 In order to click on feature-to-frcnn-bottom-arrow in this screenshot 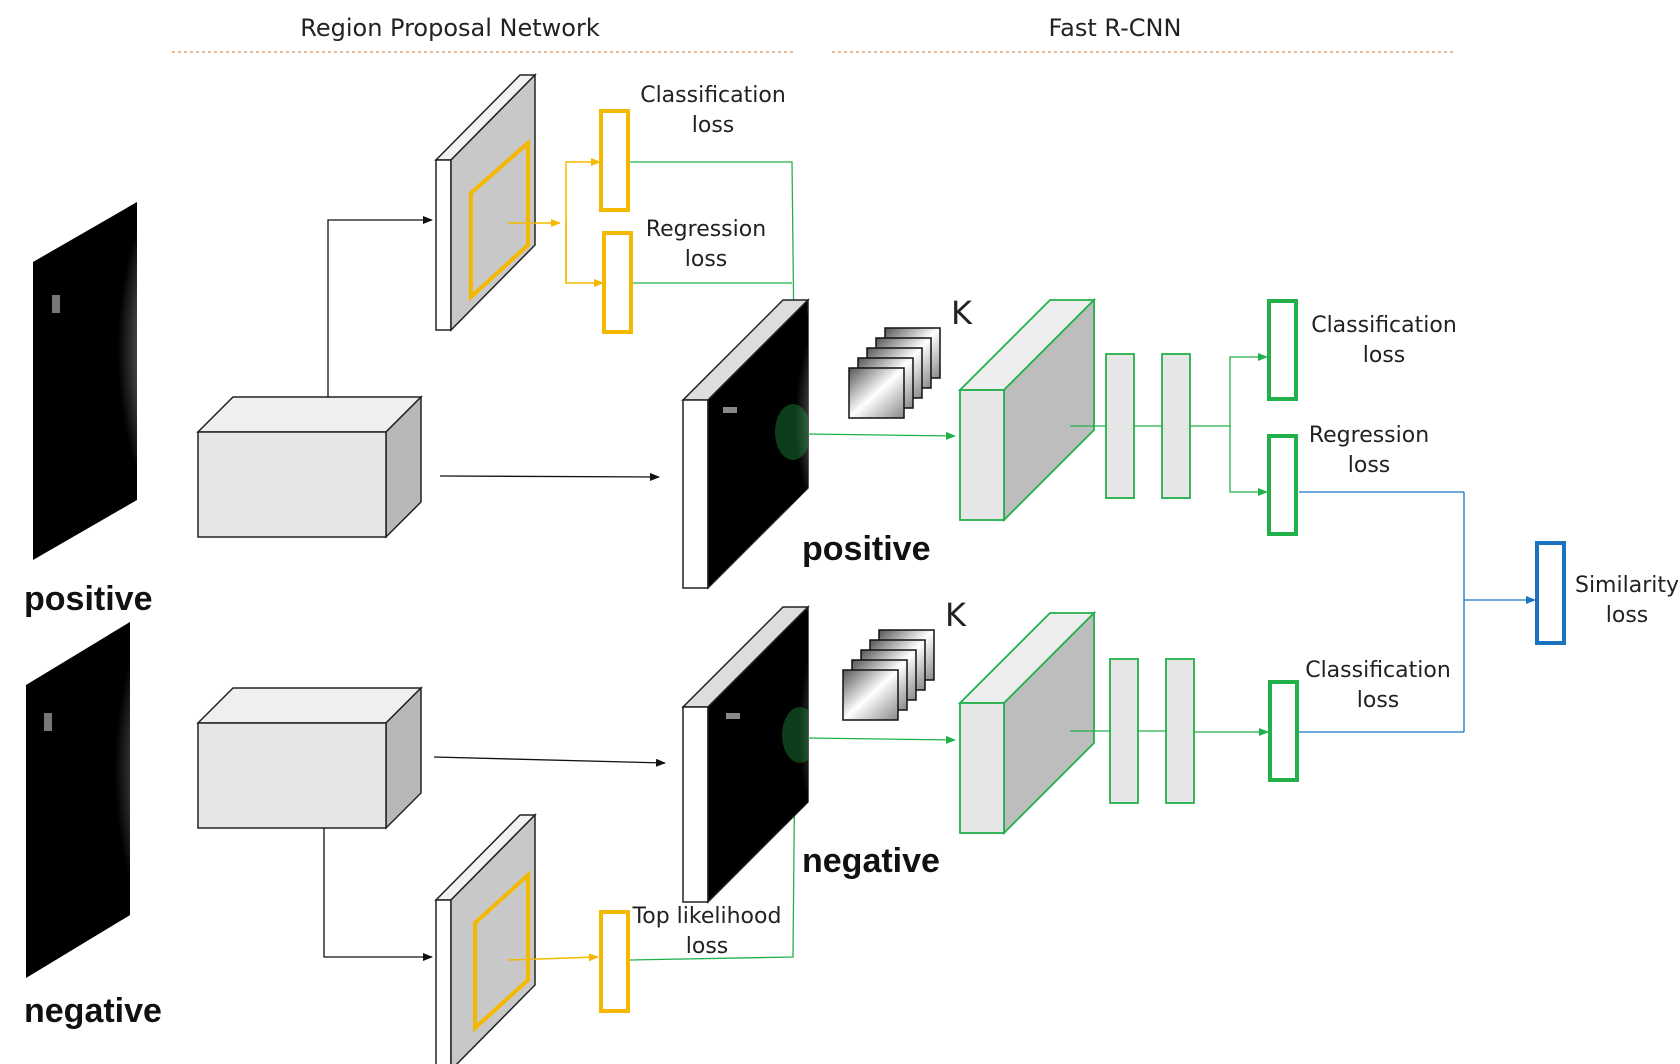, I will do `click(881, 739)`.